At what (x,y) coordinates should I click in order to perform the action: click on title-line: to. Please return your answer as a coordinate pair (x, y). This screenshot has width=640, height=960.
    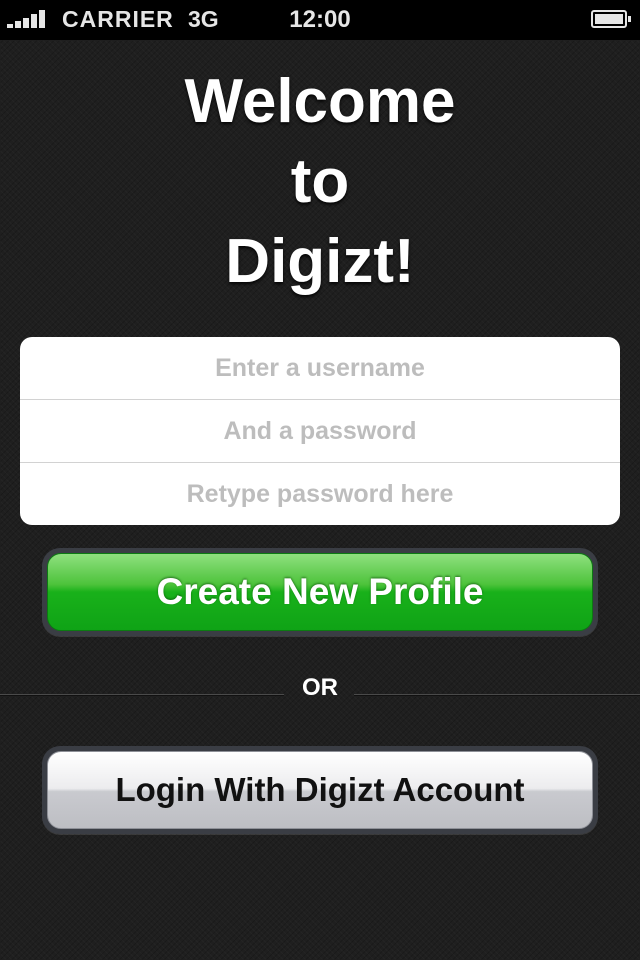
    Looking at the image, I should click on (320, 181).